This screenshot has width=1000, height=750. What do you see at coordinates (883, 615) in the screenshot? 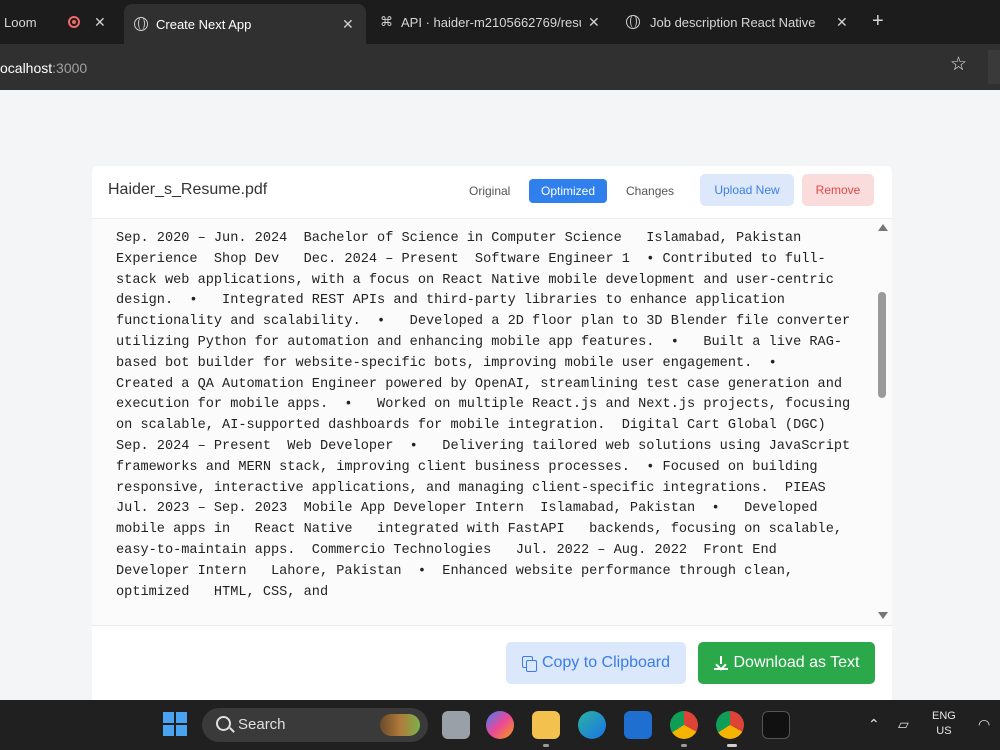
I see `scroll-down-icon` at bounding box center [883, 615].